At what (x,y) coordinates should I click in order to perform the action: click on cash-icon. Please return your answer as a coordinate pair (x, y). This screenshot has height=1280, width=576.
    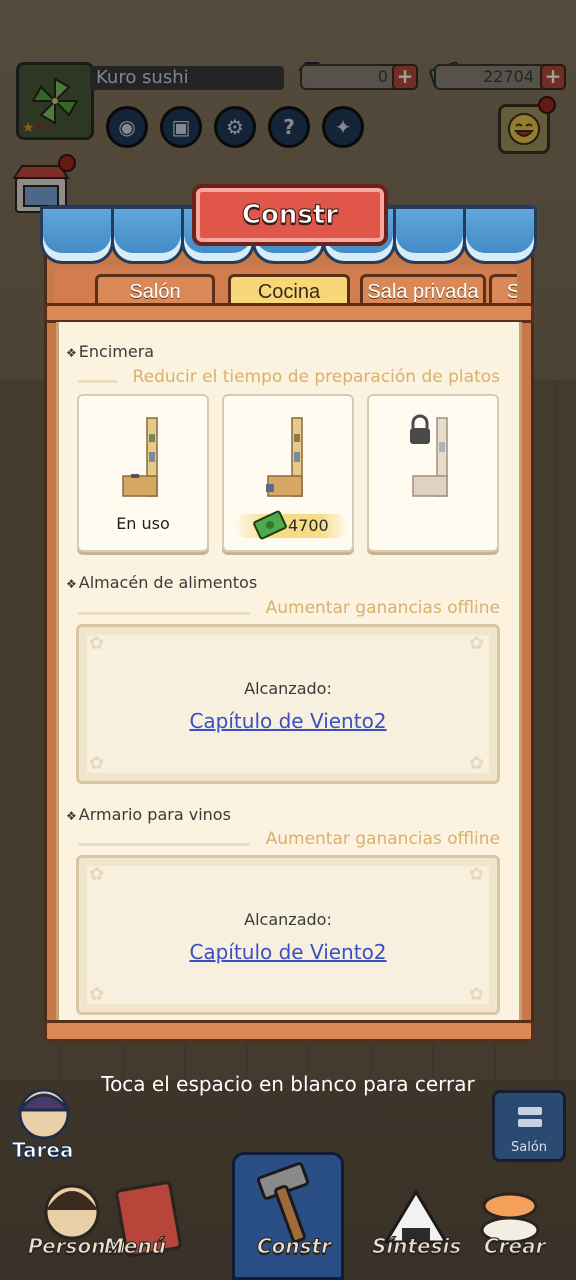
    Looking at the image, I should click on (270, 525).